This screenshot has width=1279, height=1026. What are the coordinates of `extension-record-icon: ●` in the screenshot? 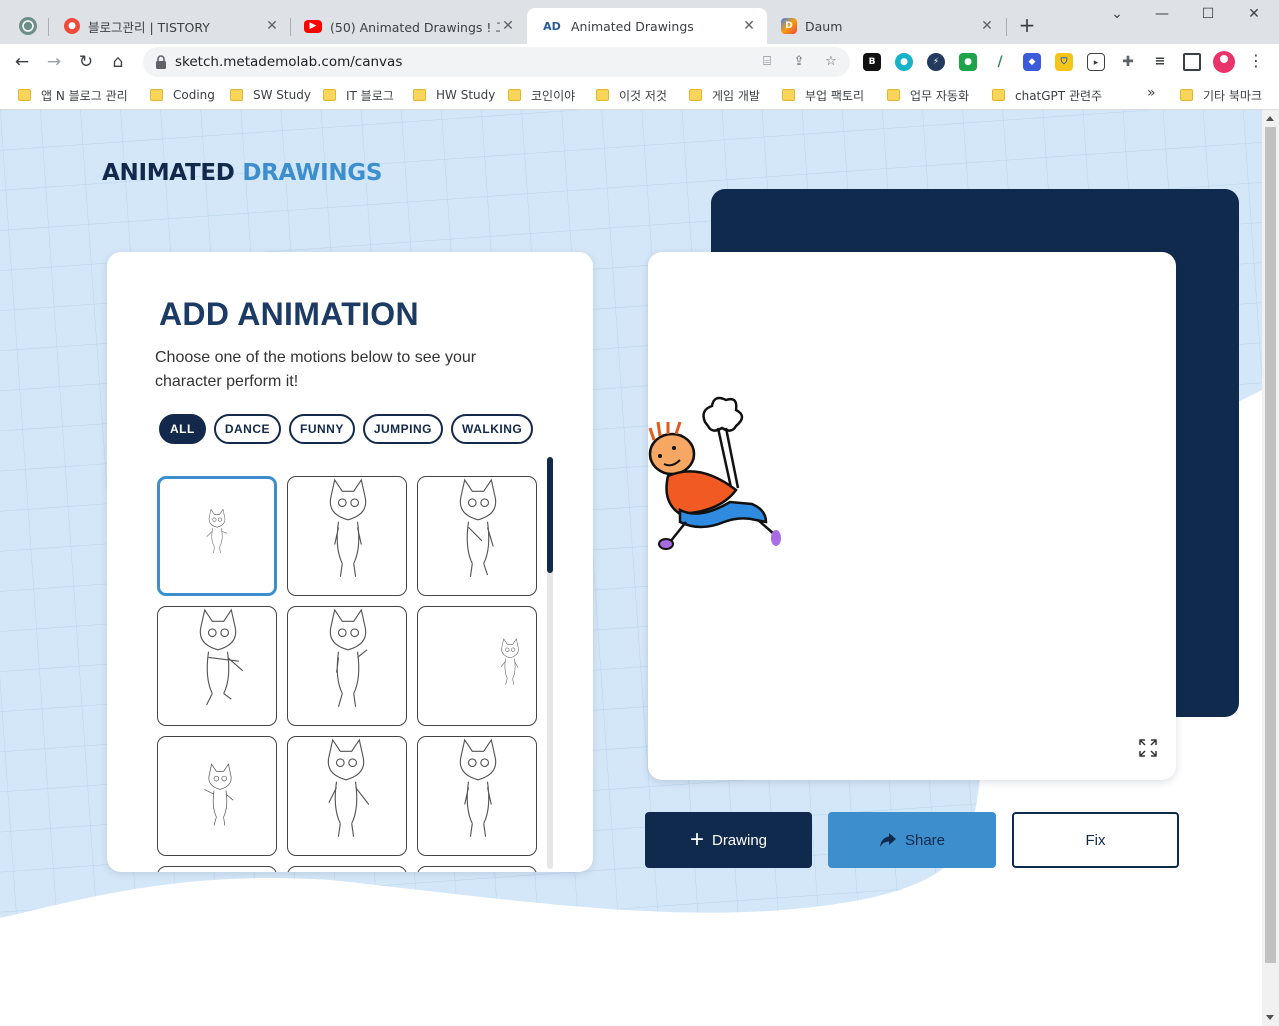 It's located at (968, 62).